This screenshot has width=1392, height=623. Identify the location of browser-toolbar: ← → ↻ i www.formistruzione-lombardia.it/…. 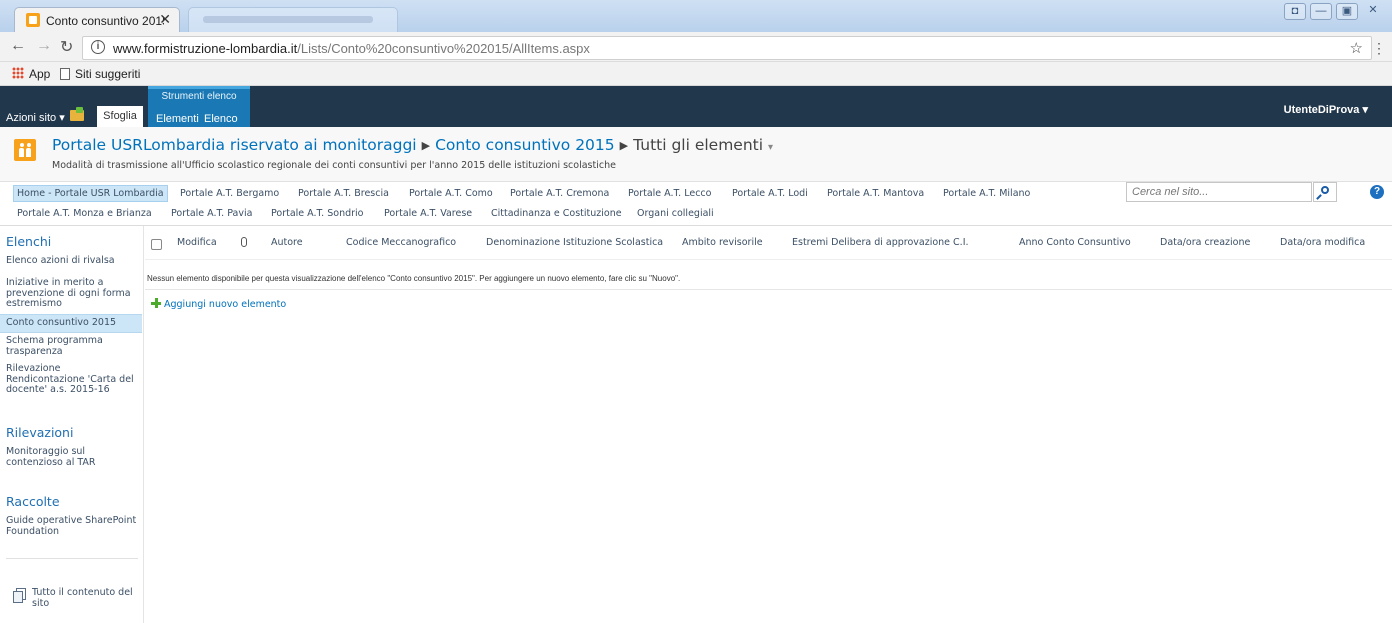
(696, 47).